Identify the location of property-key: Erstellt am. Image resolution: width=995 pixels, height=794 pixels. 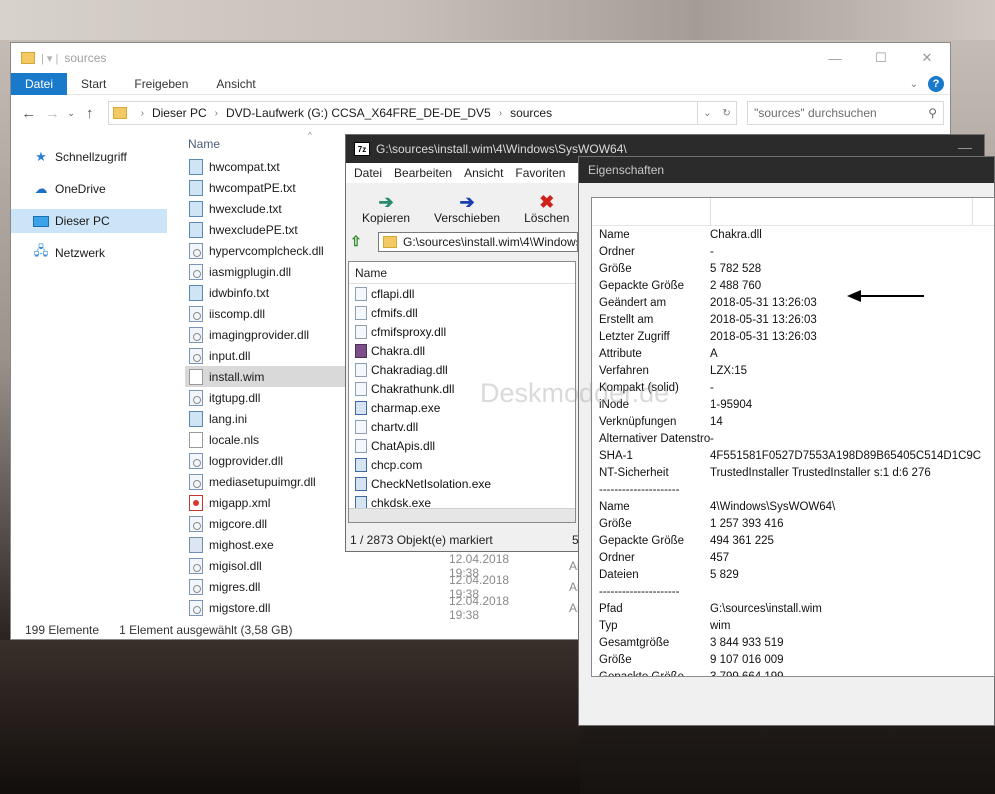
(626, 319).